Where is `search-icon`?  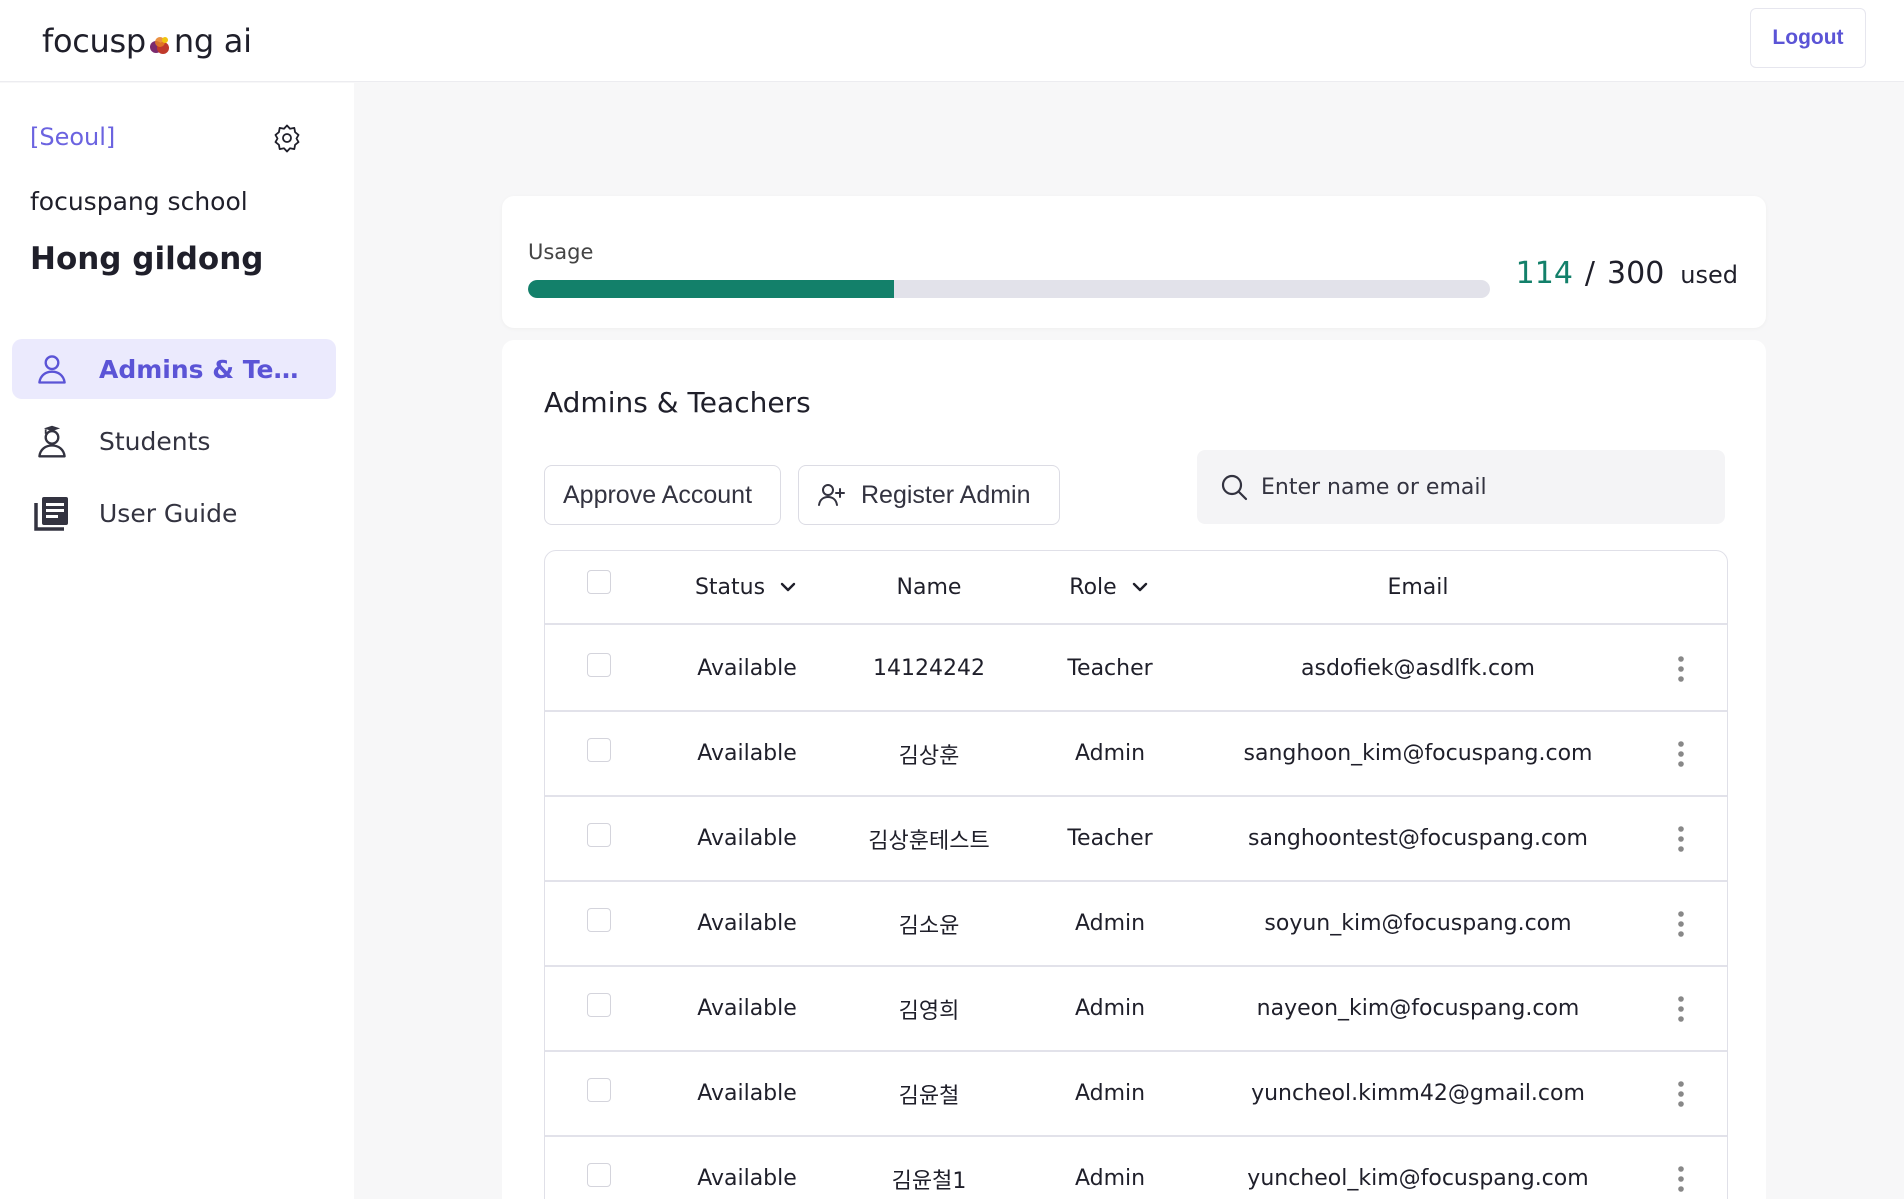 search-icon is located at coordinates (1234, 487).